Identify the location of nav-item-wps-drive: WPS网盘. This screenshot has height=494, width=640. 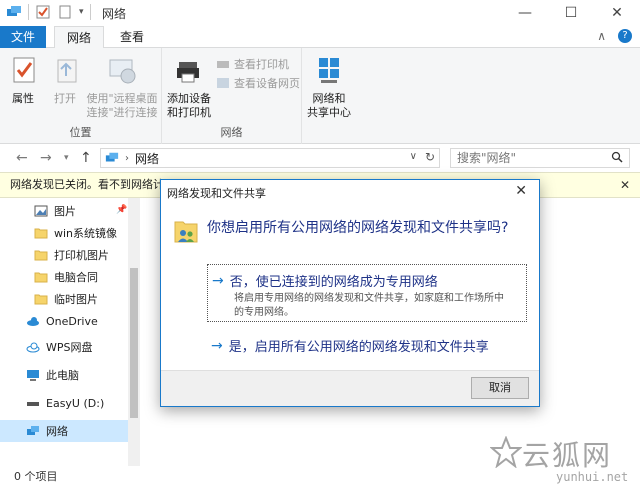
(64, 347).